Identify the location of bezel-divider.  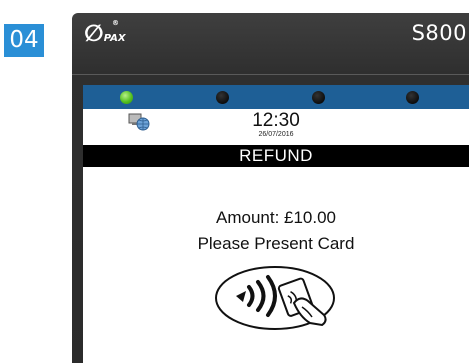
(270, 74).